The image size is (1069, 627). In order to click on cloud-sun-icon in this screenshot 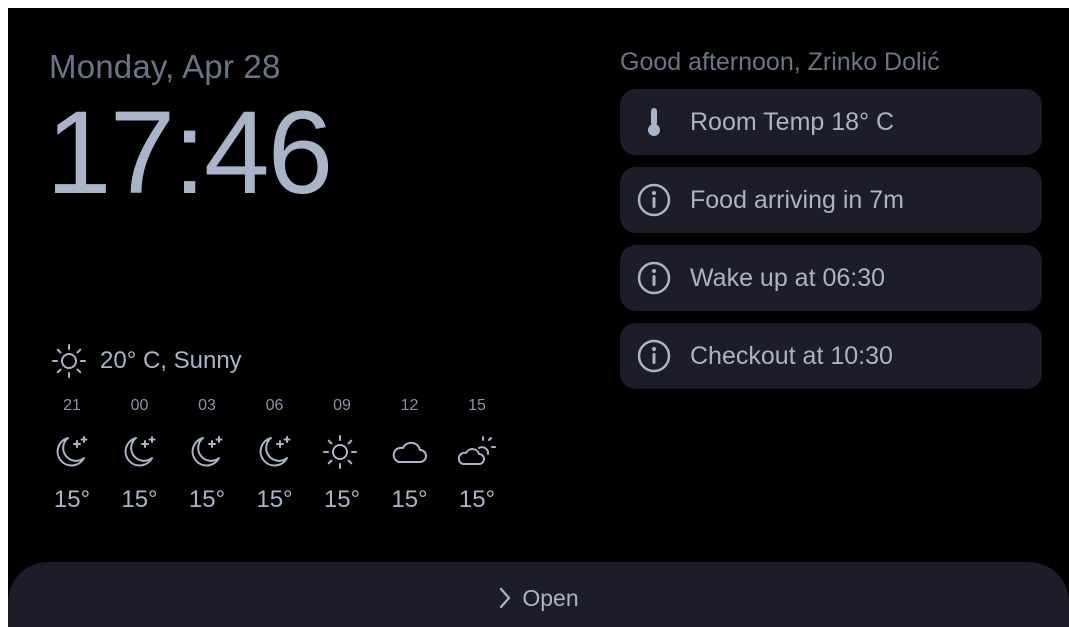, I will do `click(477, 452)`.